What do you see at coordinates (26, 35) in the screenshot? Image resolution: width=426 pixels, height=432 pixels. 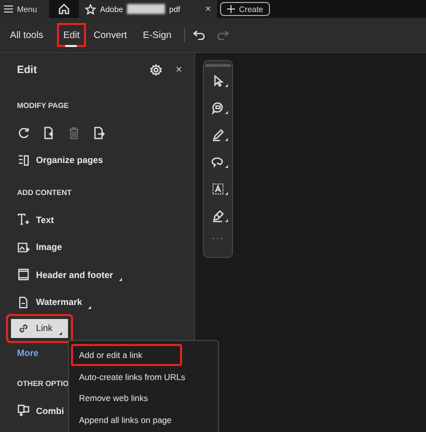 I see `toolbar-tab: All tools` at bounding box center [26, 35].